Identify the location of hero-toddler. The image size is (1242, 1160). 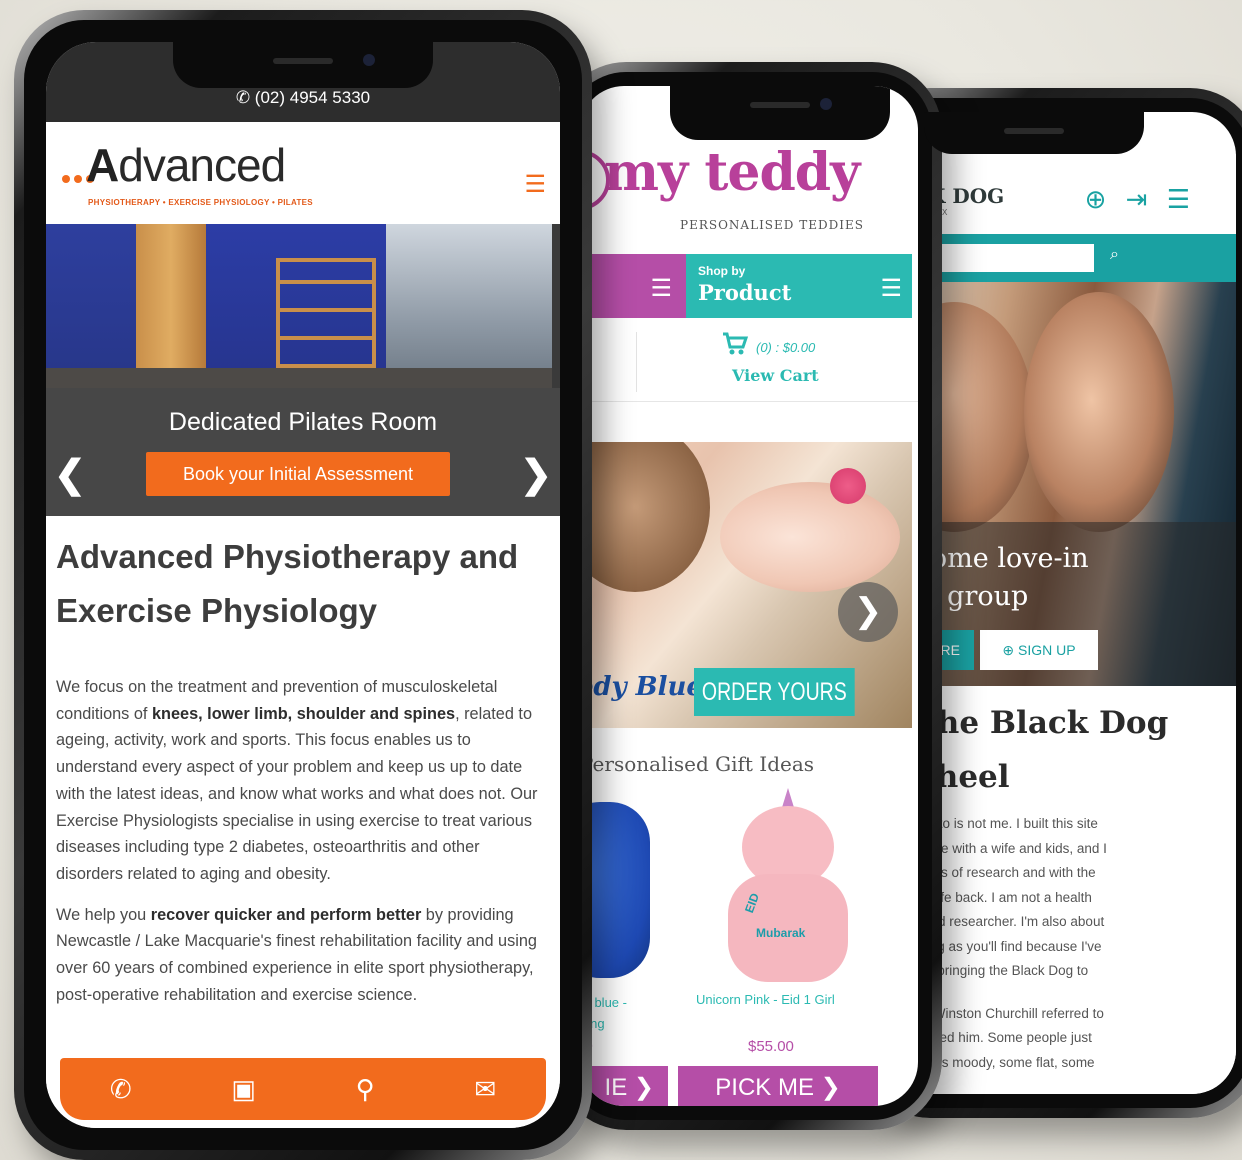
(645, 517).